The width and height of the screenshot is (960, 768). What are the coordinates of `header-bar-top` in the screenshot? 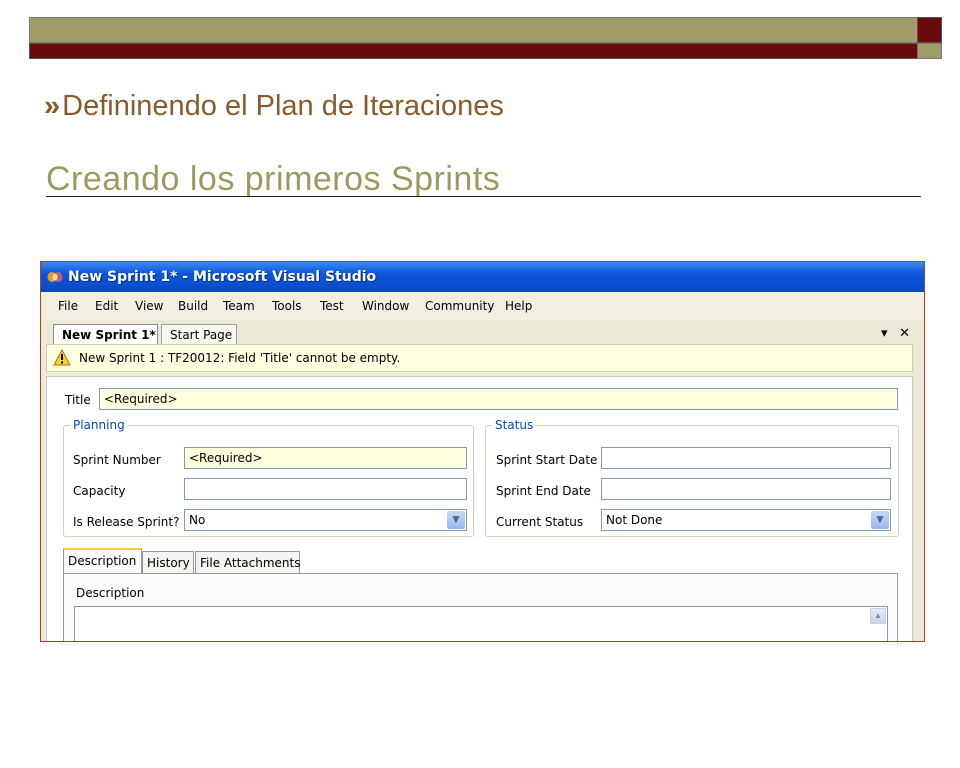 It's located at (485, 30).